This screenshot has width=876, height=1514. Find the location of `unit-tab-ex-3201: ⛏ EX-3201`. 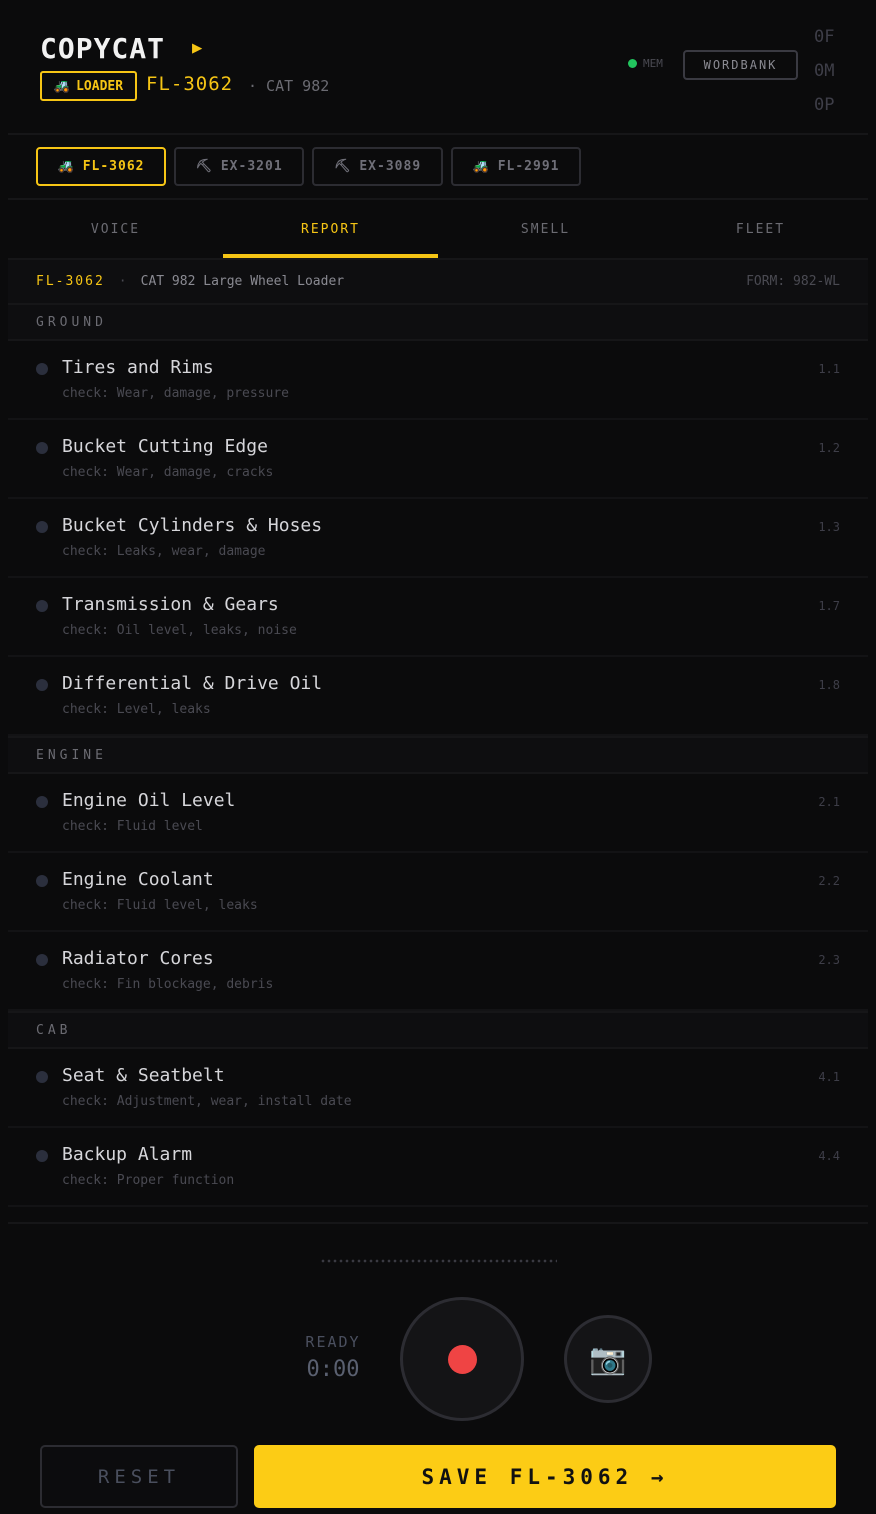

unit-tab-ex-3201: ⛏ EX-3201 is located at coordinates (239, 166).